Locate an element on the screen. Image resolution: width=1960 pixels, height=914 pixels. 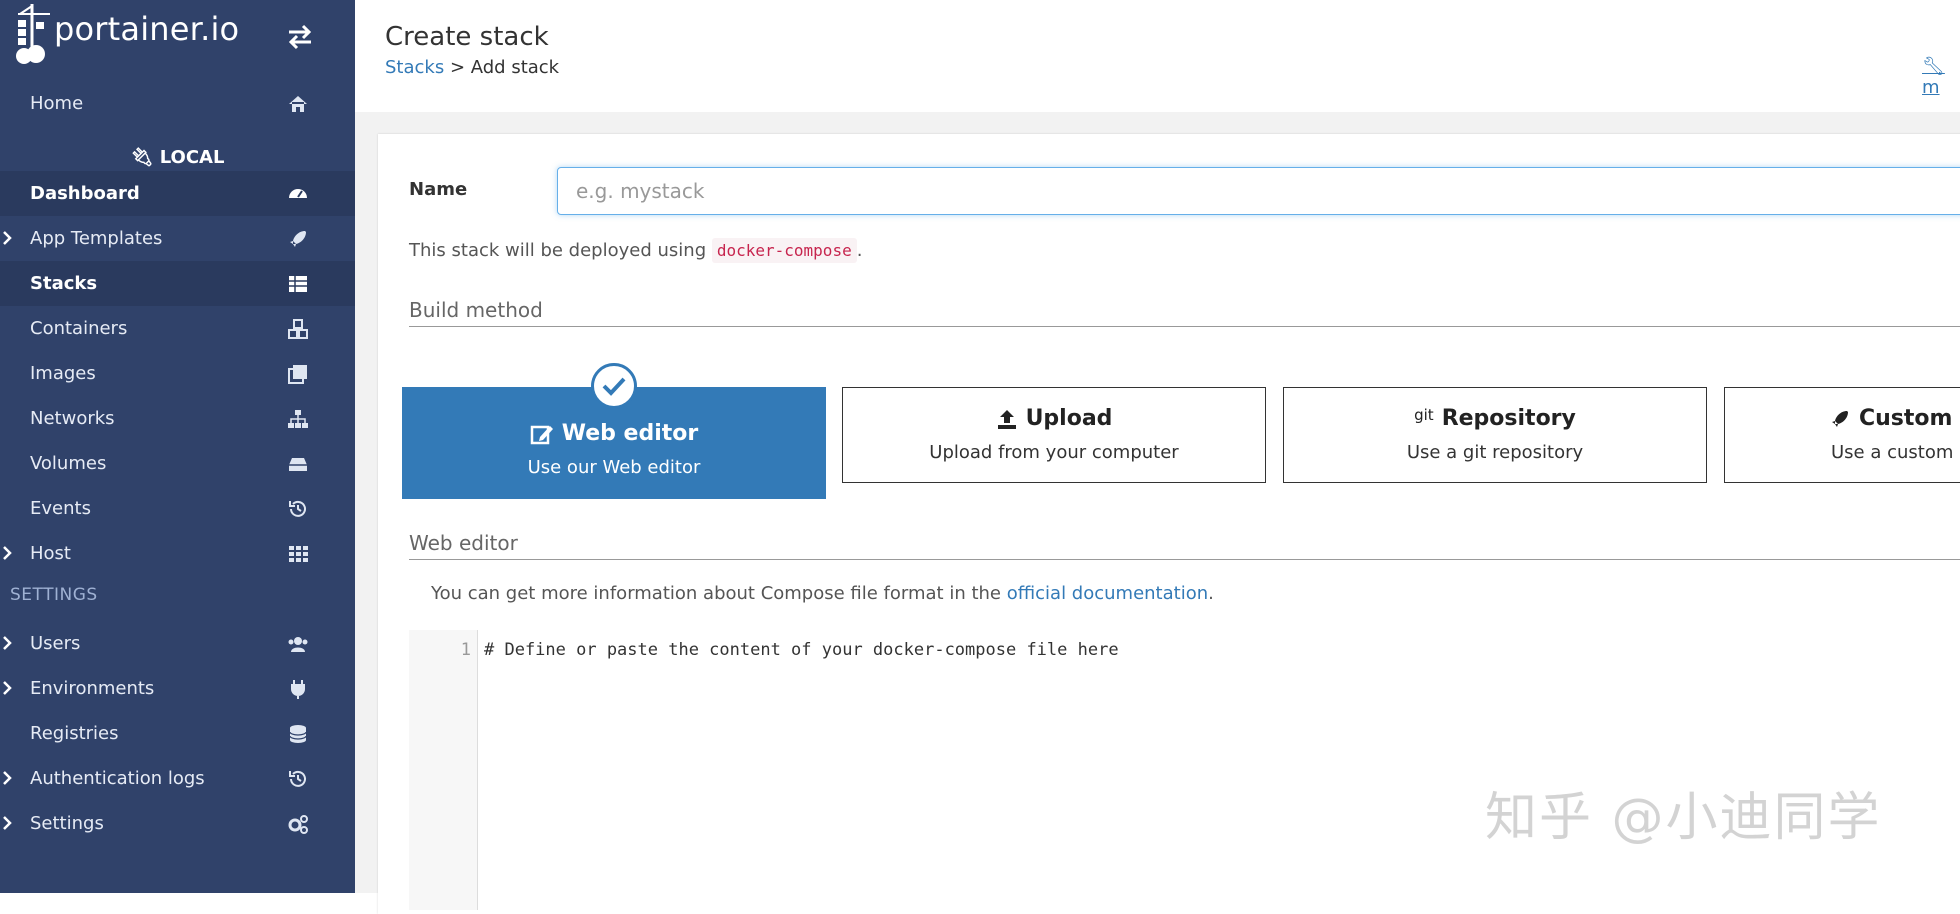
selected-check-icon is located at coordinates (614, 386).